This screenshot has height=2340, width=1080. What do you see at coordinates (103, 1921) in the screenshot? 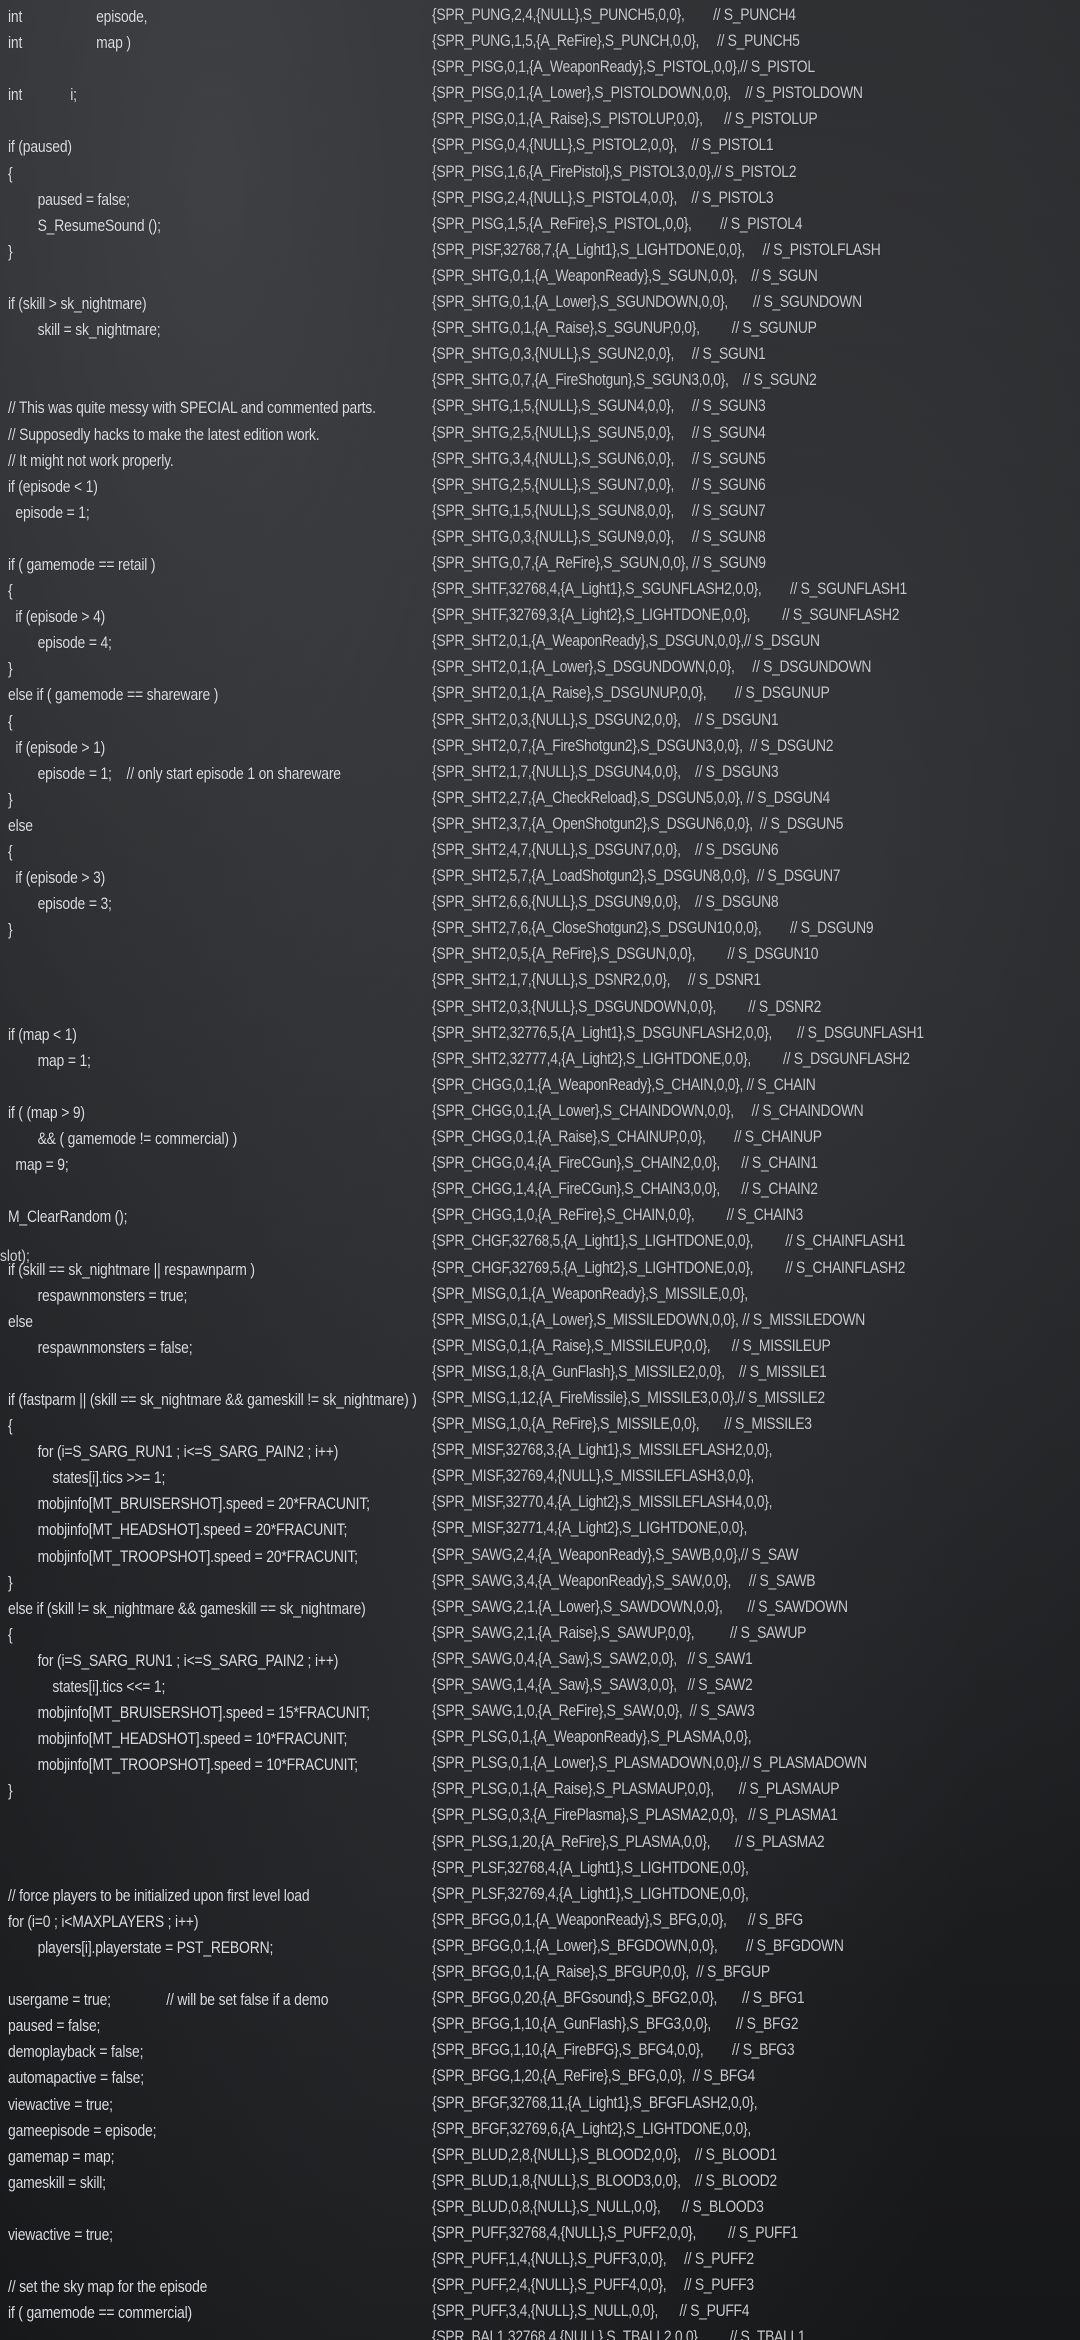
I see `code-line: for (i=0 ; i<MAXPLAYERS ; i++)` at bounding box center [103, 1921].